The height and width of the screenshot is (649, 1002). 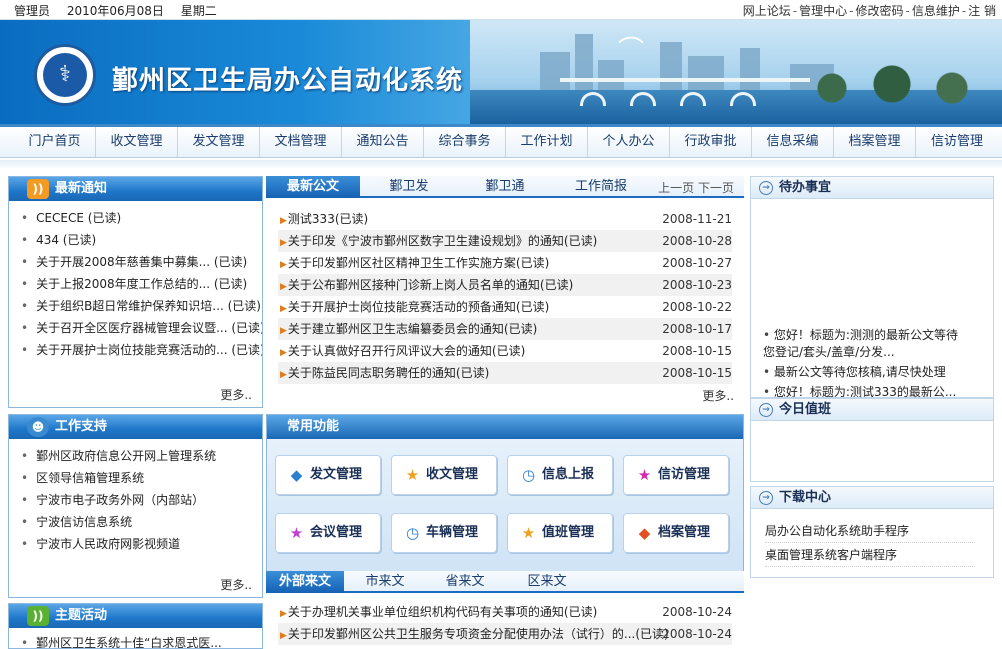 What do you see at coordinates (957, 142) in the screenshot?
I see `nav-petition-management: 信访管理` at bounding box center [957, 142].